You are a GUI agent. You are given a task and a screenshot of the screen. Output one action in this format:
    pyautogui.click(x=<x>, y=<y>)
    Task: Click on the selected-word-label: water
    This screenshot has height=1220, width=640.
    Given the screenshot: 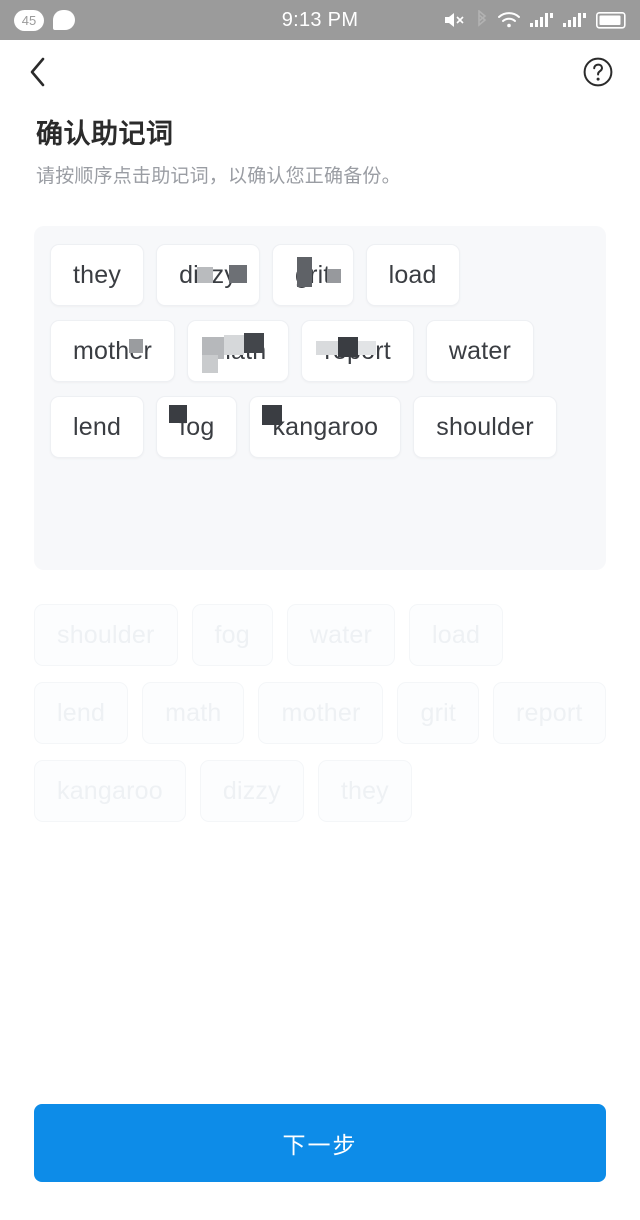 What is the action you would take?
    pyautogui.click(x=480, y=350)
    